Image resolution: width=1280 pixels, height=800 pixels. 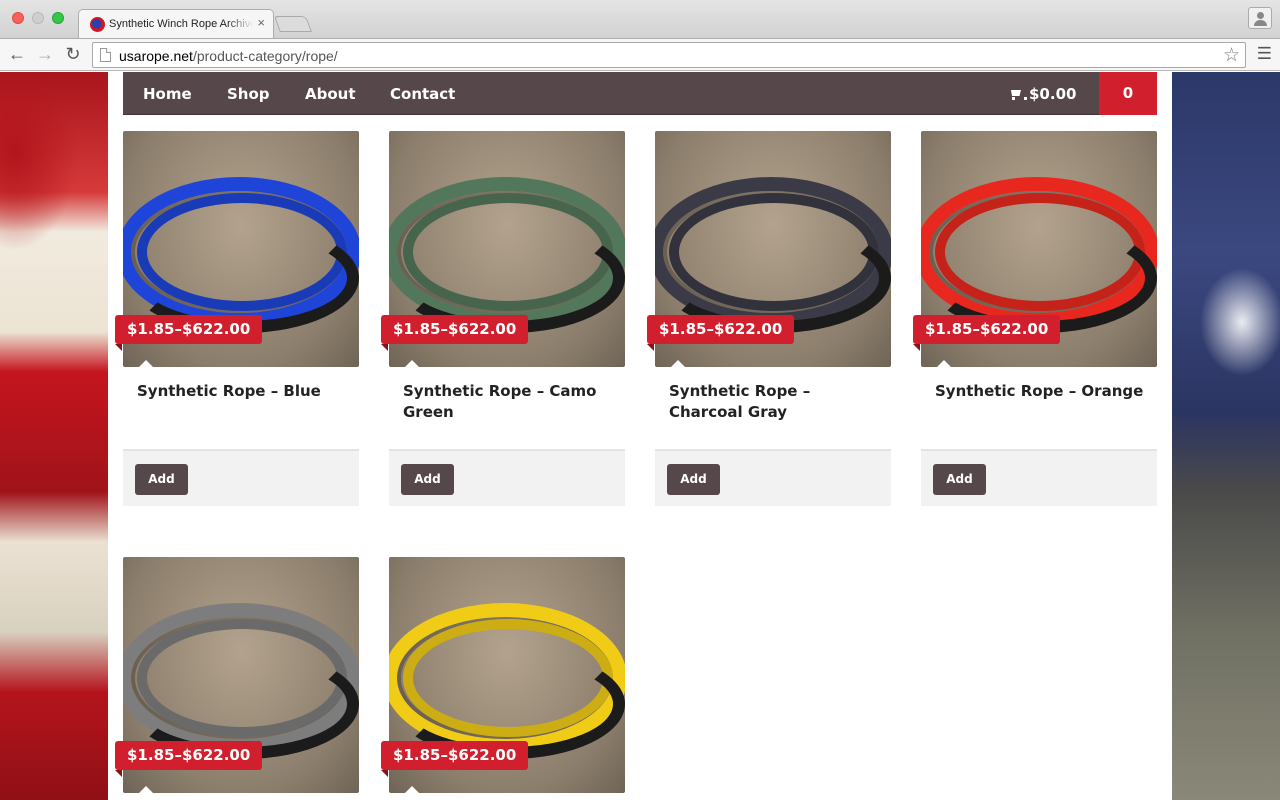 What do you see at coordinates (293, 24) in the screenshot?
I see `new-tab-button` at bounding box center [293, 24].